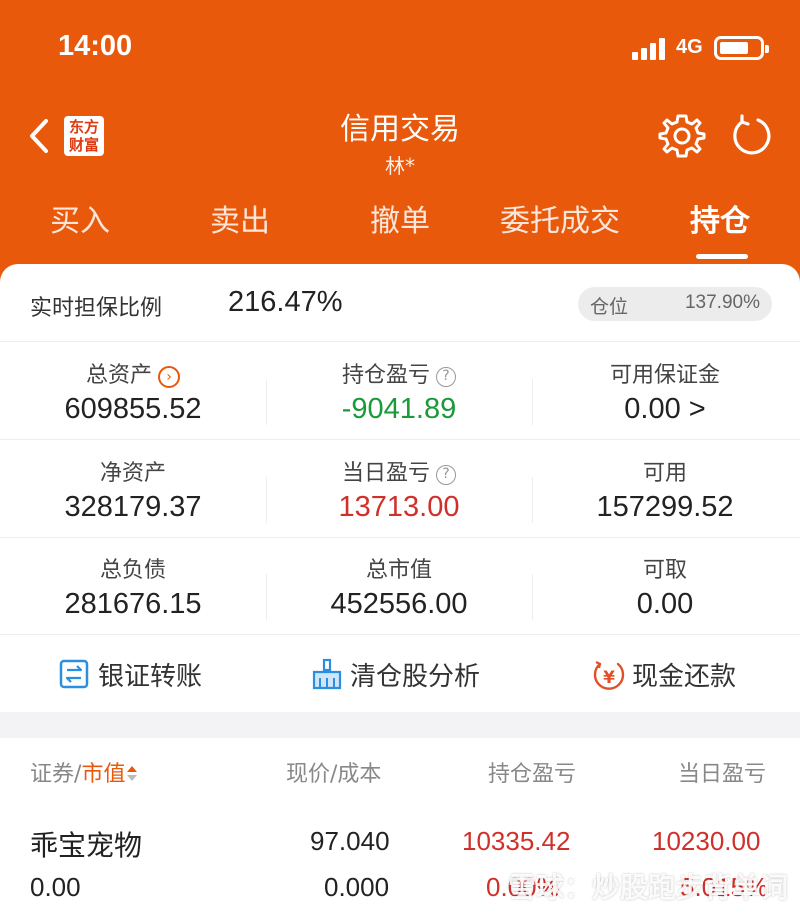 This screenshot has width=800, height=916. I want to click on network-type: 4G, so click(689, 47).